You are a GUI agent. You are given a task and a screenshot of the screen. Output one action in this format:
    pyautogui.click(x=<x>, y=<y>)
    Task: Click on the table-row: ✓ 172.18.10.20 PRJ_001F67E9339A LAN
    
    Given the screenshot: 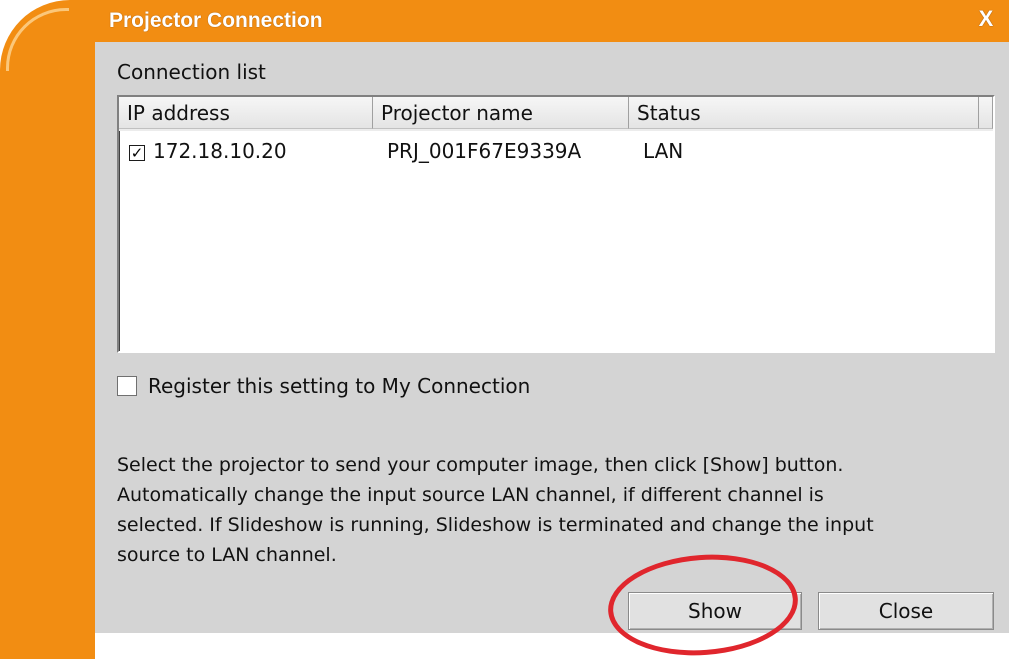 What is the action you would take?
    pyautogui.click(x=549, y=154)
    